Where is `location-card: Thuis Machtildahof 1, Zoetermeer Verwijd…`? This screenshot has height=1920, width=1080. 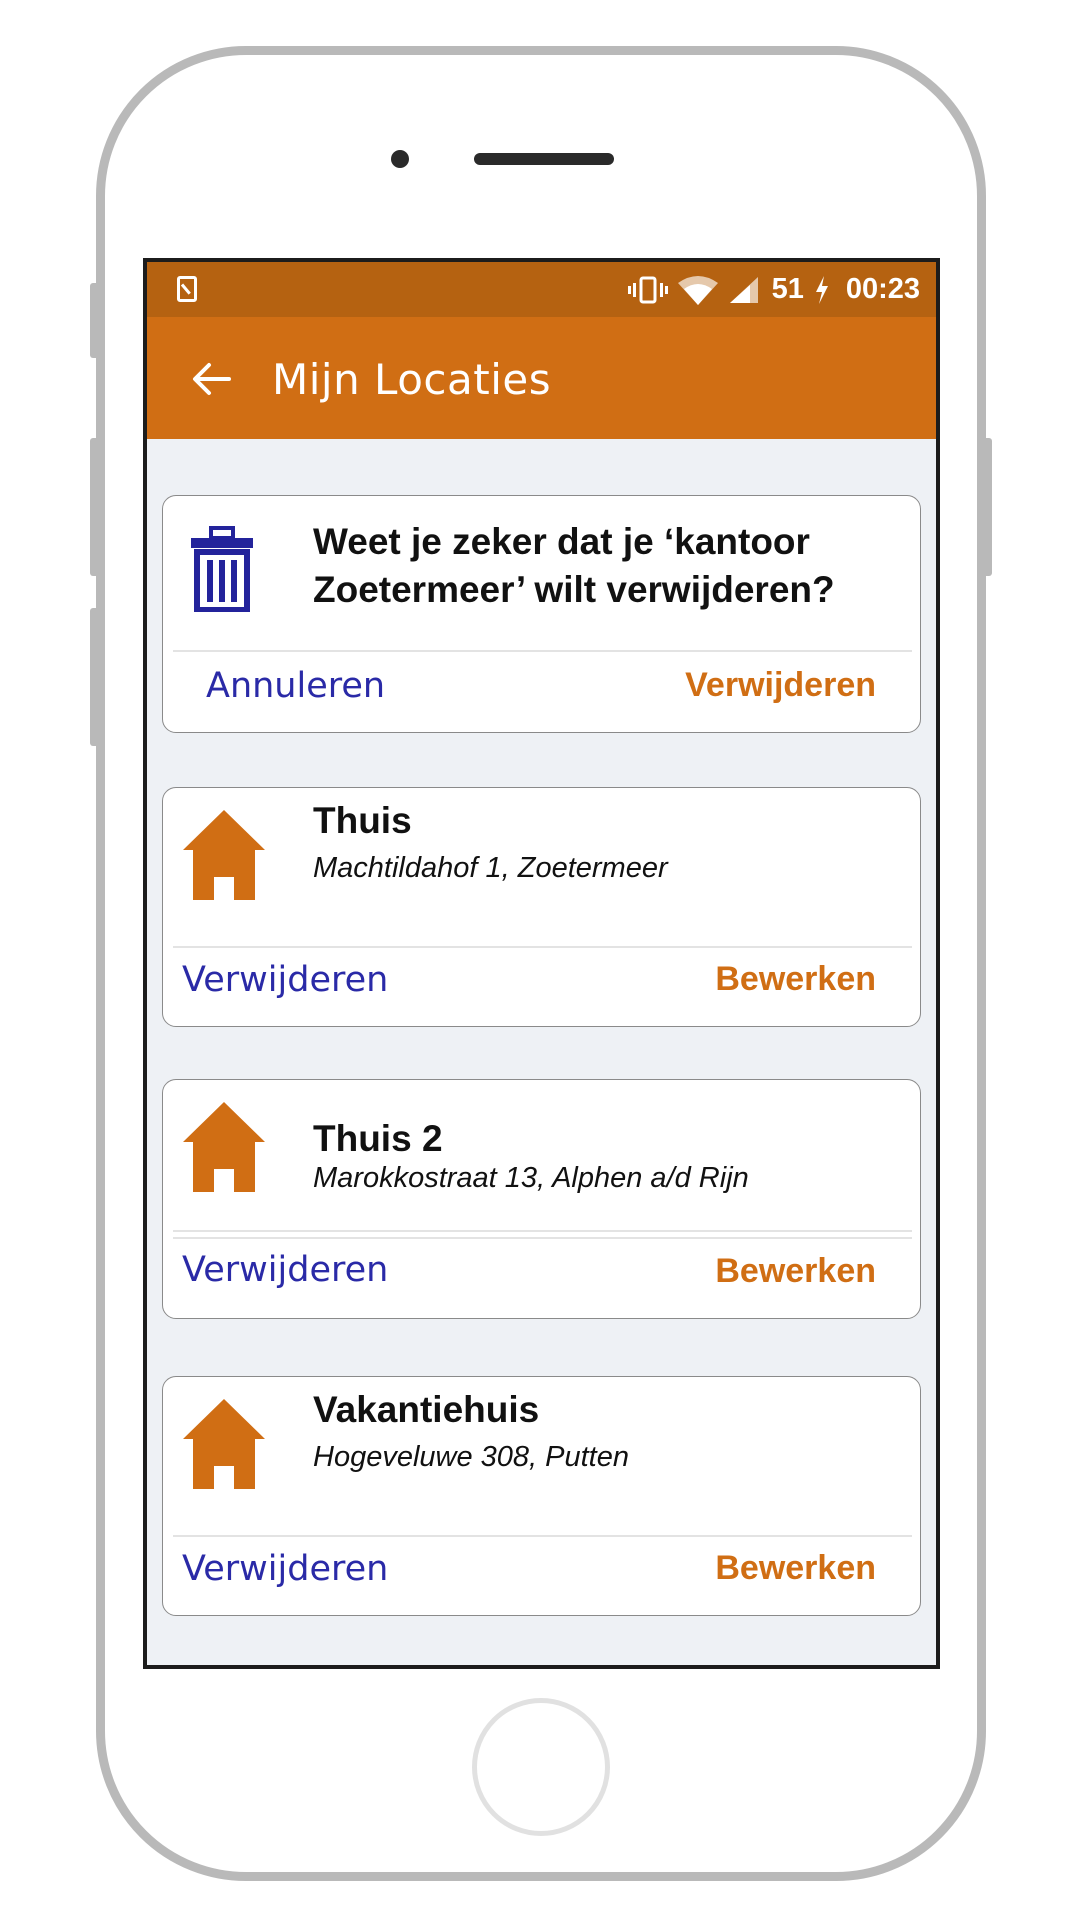
location-card: Thuis Machtildahof 1, Zoetermeer Verwijd… is located at coordinates (541, 907).